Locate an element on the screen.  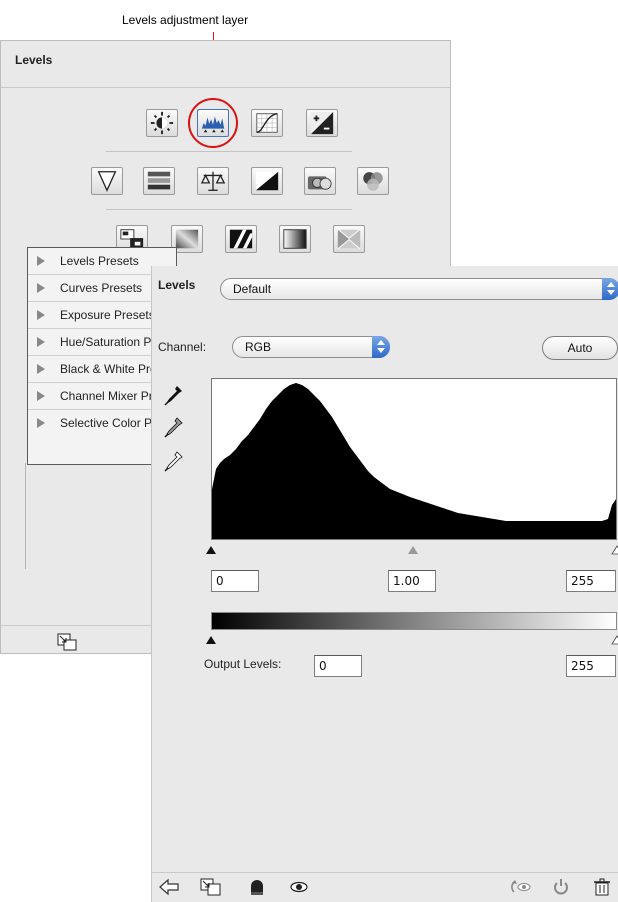
reset-icon is located at coordinates (561, 887).